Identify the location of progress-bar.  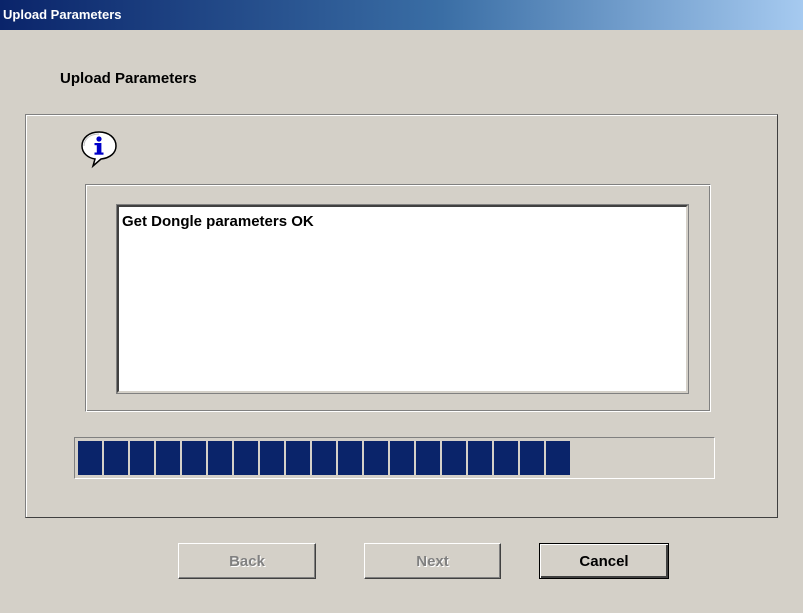
(394, 458).